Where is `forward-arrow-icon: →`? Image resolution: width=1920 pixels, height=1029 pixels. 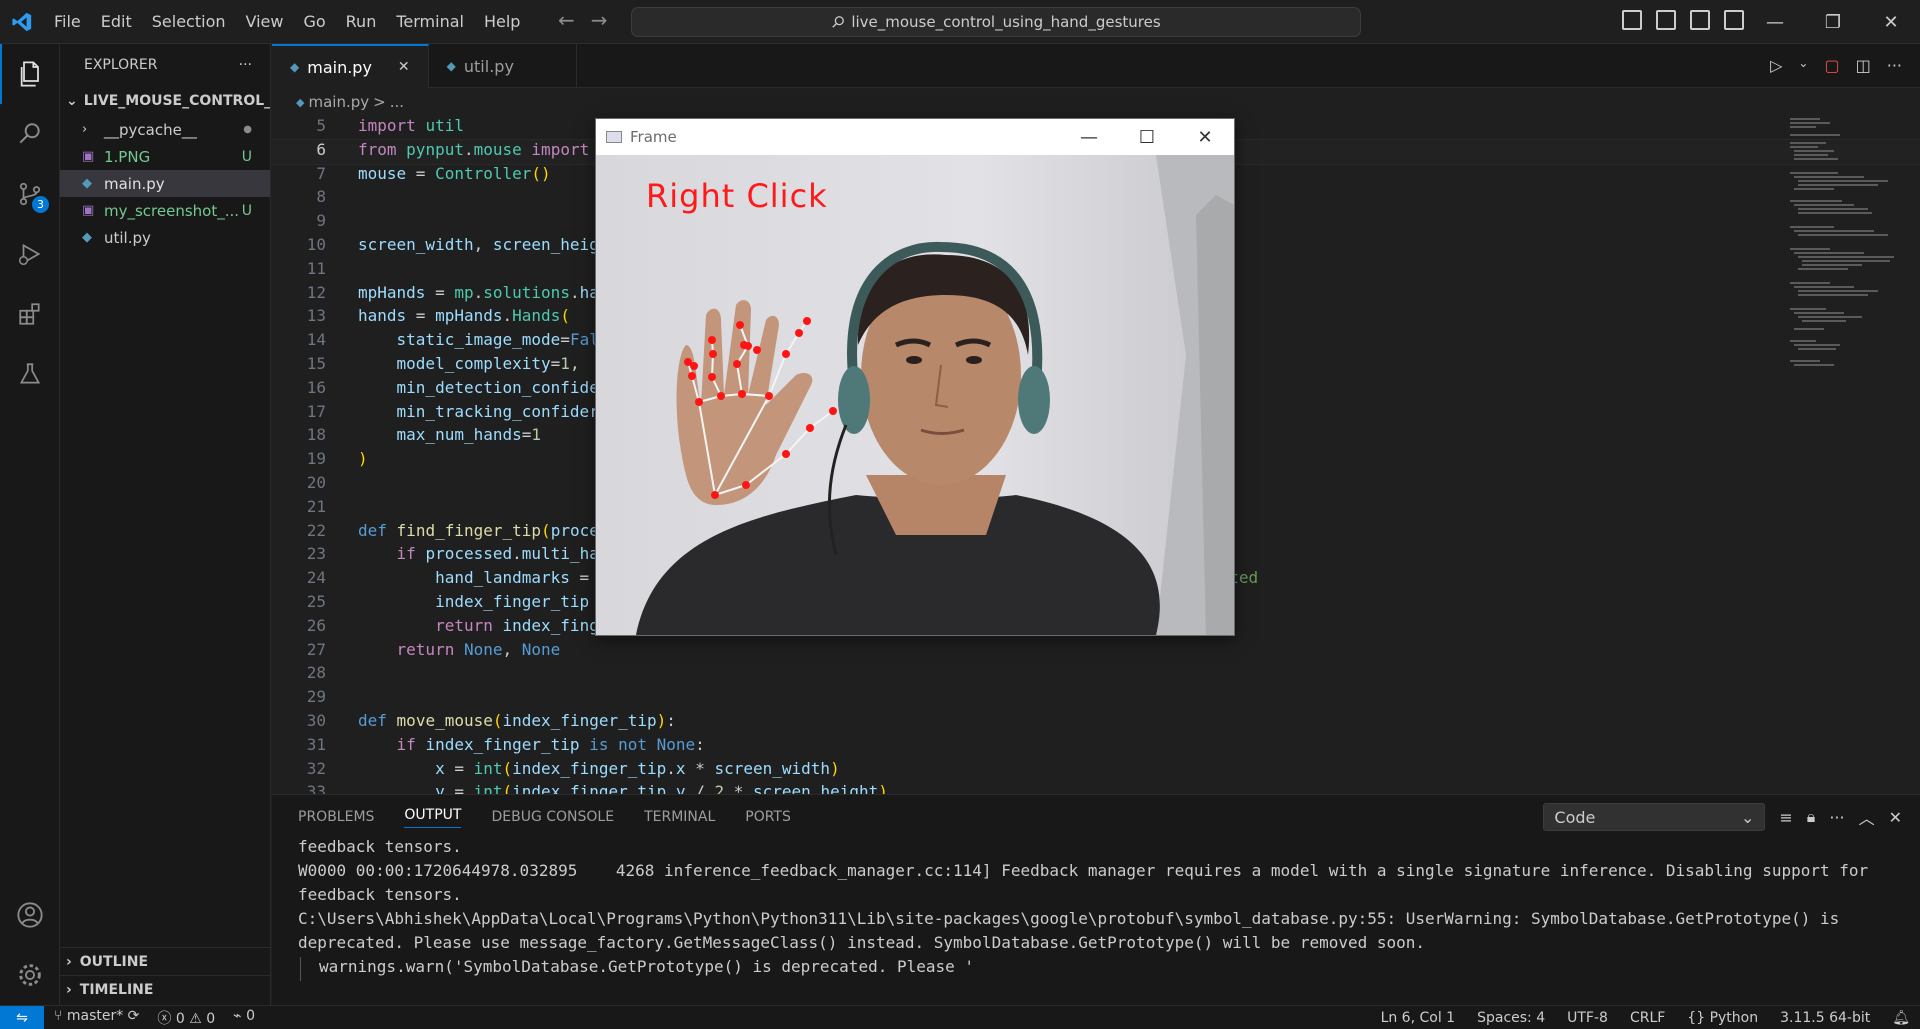 forward-arrow-icon: → is located at coordinates (599, 20).